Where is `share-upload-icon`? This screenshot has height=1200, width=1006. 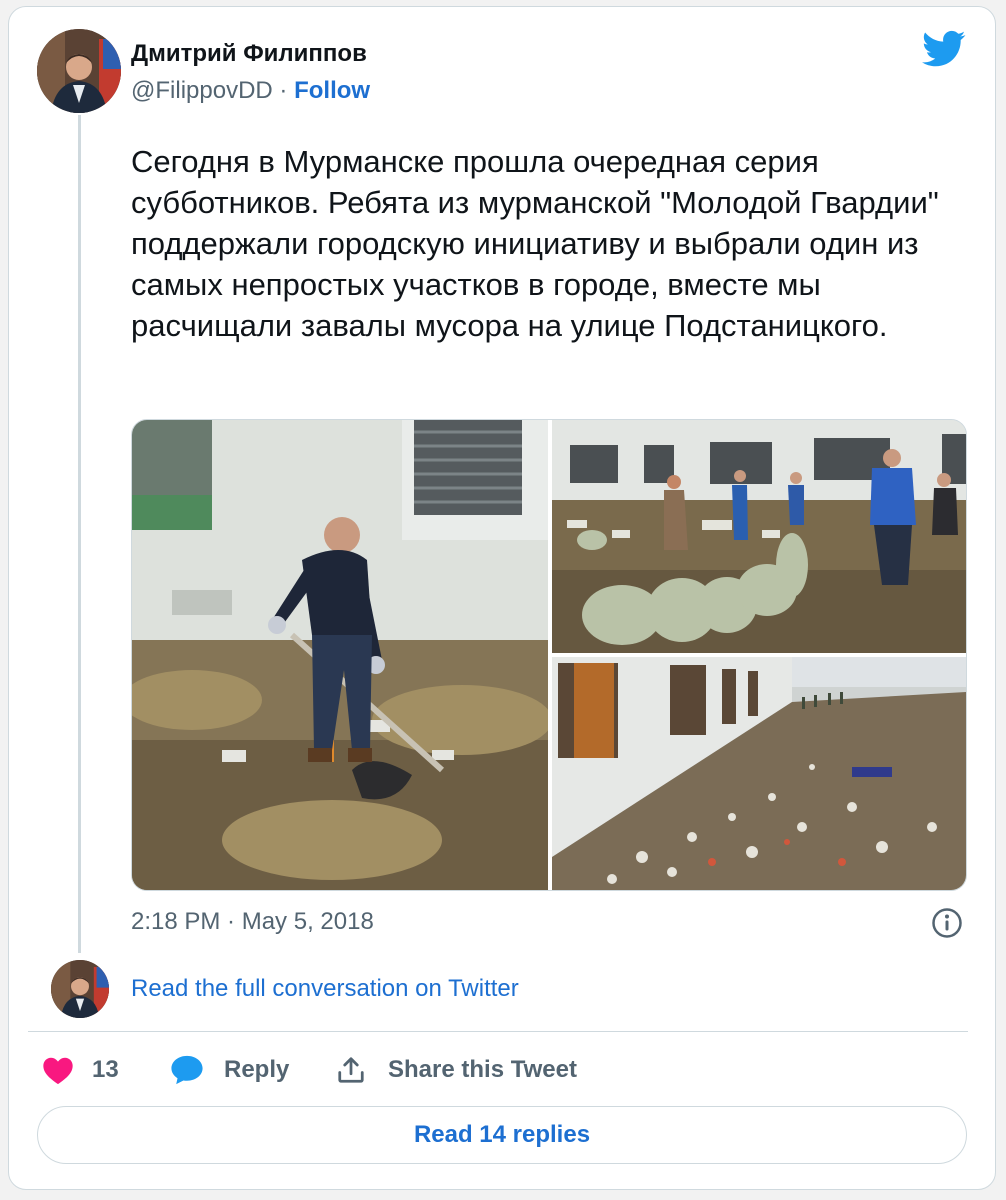 share-upload-icon is located at coordinates (351, 1070).